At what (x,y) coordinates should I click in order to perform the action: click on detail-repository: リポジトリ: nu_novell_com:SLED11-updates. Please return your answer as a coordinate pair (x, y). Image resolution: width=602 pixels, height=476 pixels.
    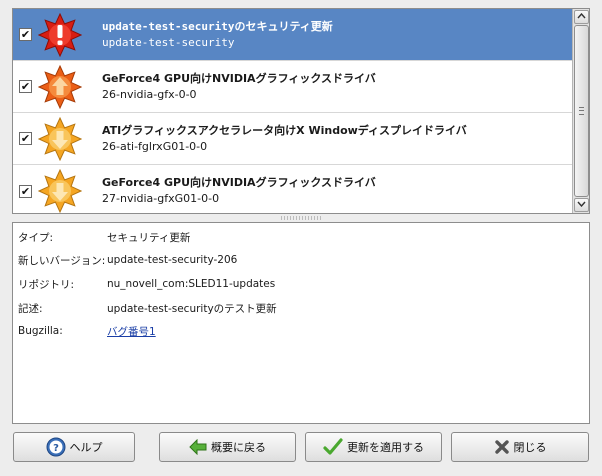
    Looking at the image, I should click on (146, 284).